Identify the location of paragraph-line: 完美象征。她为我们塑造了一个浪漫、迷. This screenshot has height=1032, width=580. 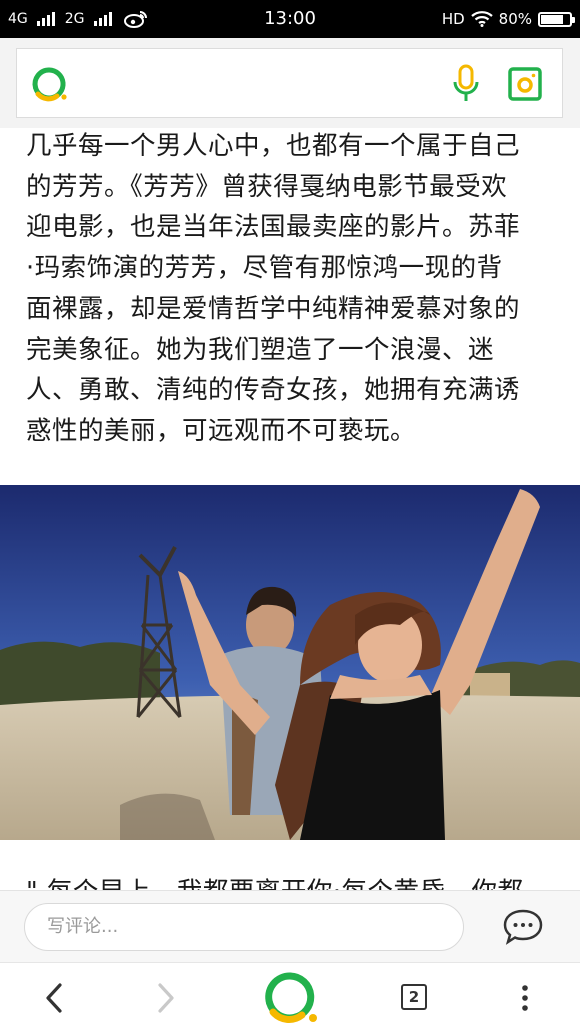
(260, 349).